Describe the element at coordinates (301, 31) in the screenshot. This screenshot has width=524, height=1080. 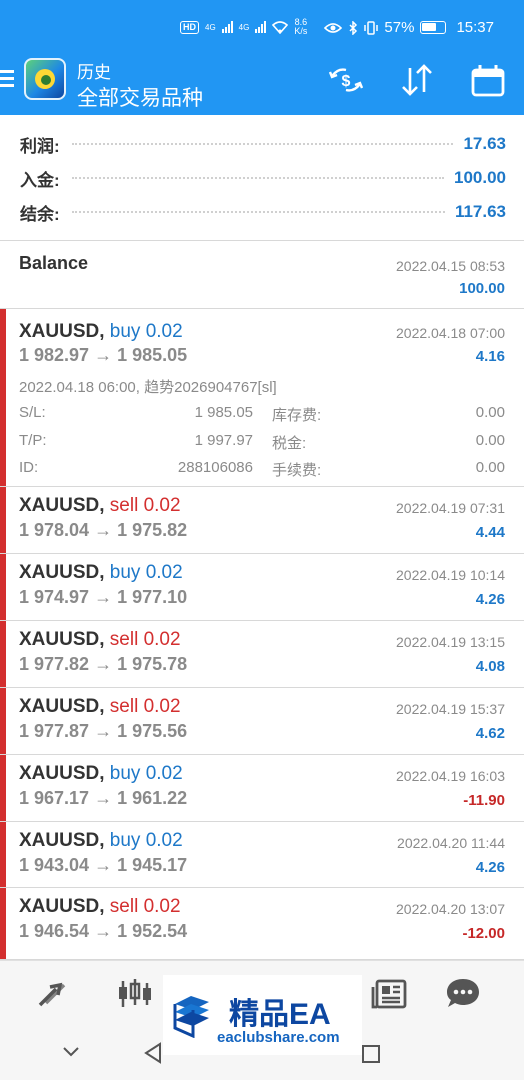
I see `speed-unit: K/s` at that location.